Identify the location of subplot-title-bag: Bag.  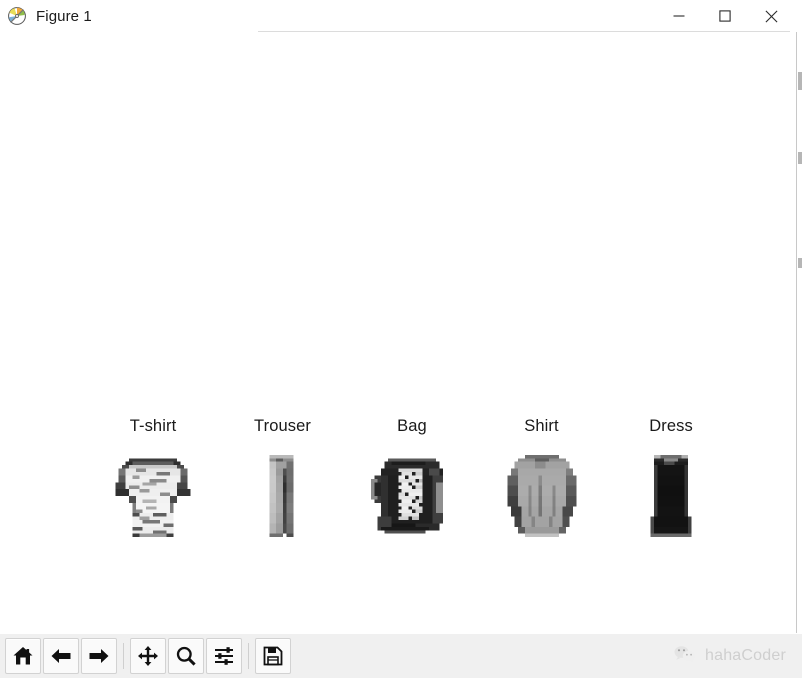
(412, 426).